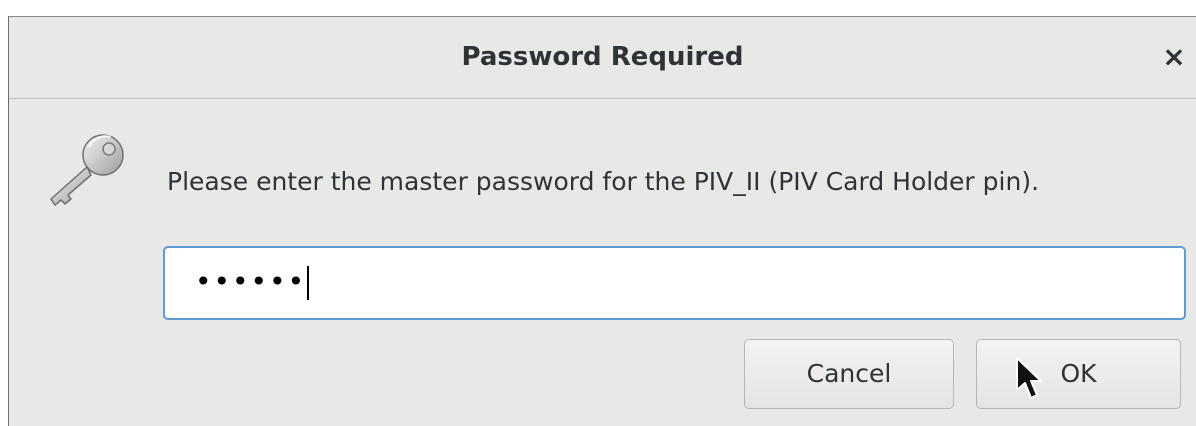  Describe the element at coordinates (1029, 378) in the screenshot. I see `mouse-pointer-icon` at that location.